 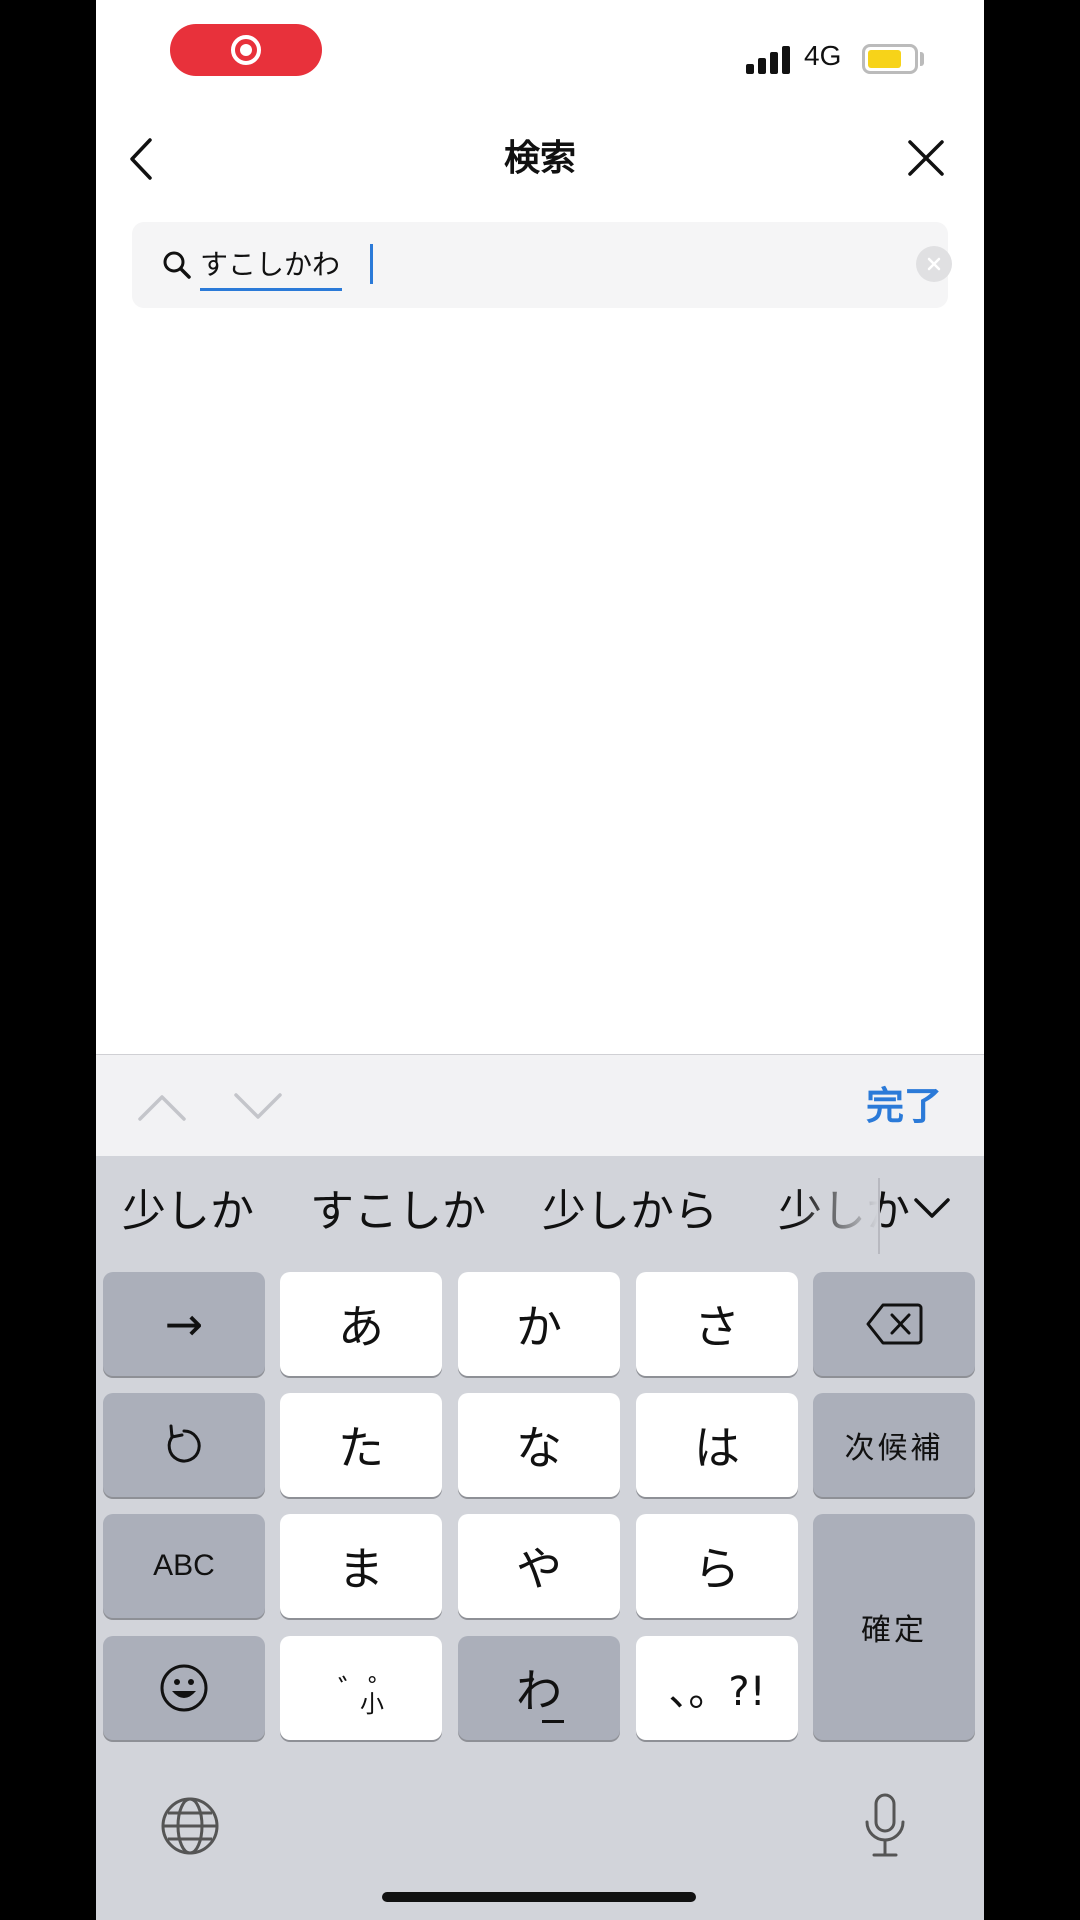 I want to click on home-indicator, so click(x=539, y=1897).